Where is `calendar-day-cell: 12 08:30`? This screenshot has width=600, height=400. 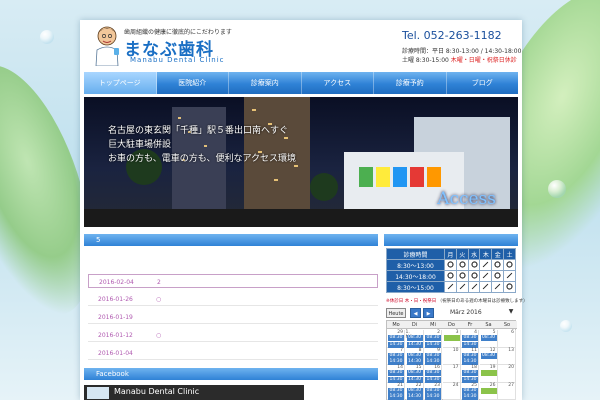
calendar-day-cell: 12 08:30 is located at coordinates (488, 356).